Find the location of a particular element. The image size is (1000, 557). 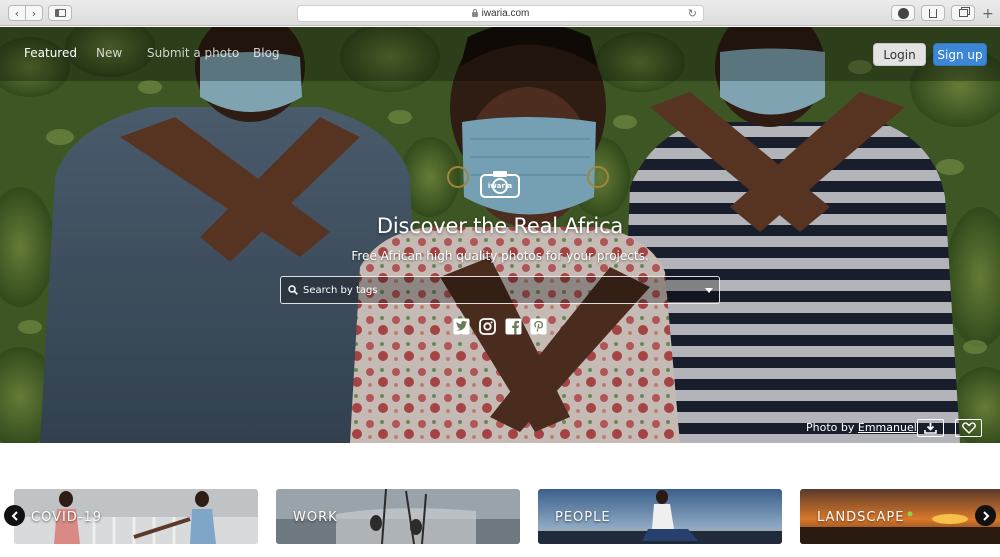

share-button is located at coordinates (933, 13).